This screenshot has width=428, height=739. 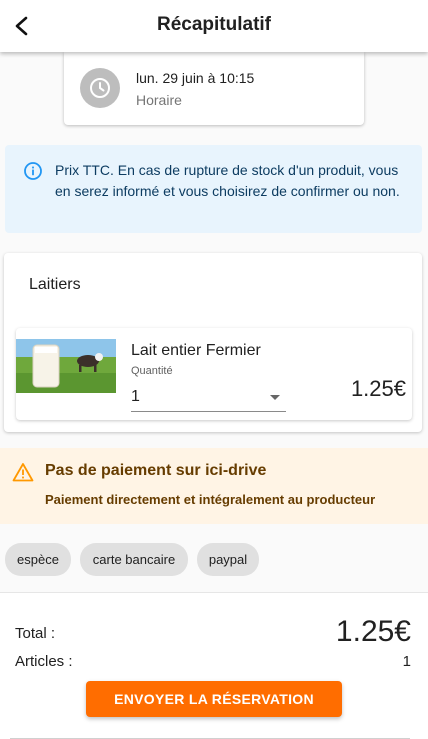 What do you see at coordinates (44, 661) in the screenshot?
I see `articles-label: Articles :` at bounding box center [44, 661].